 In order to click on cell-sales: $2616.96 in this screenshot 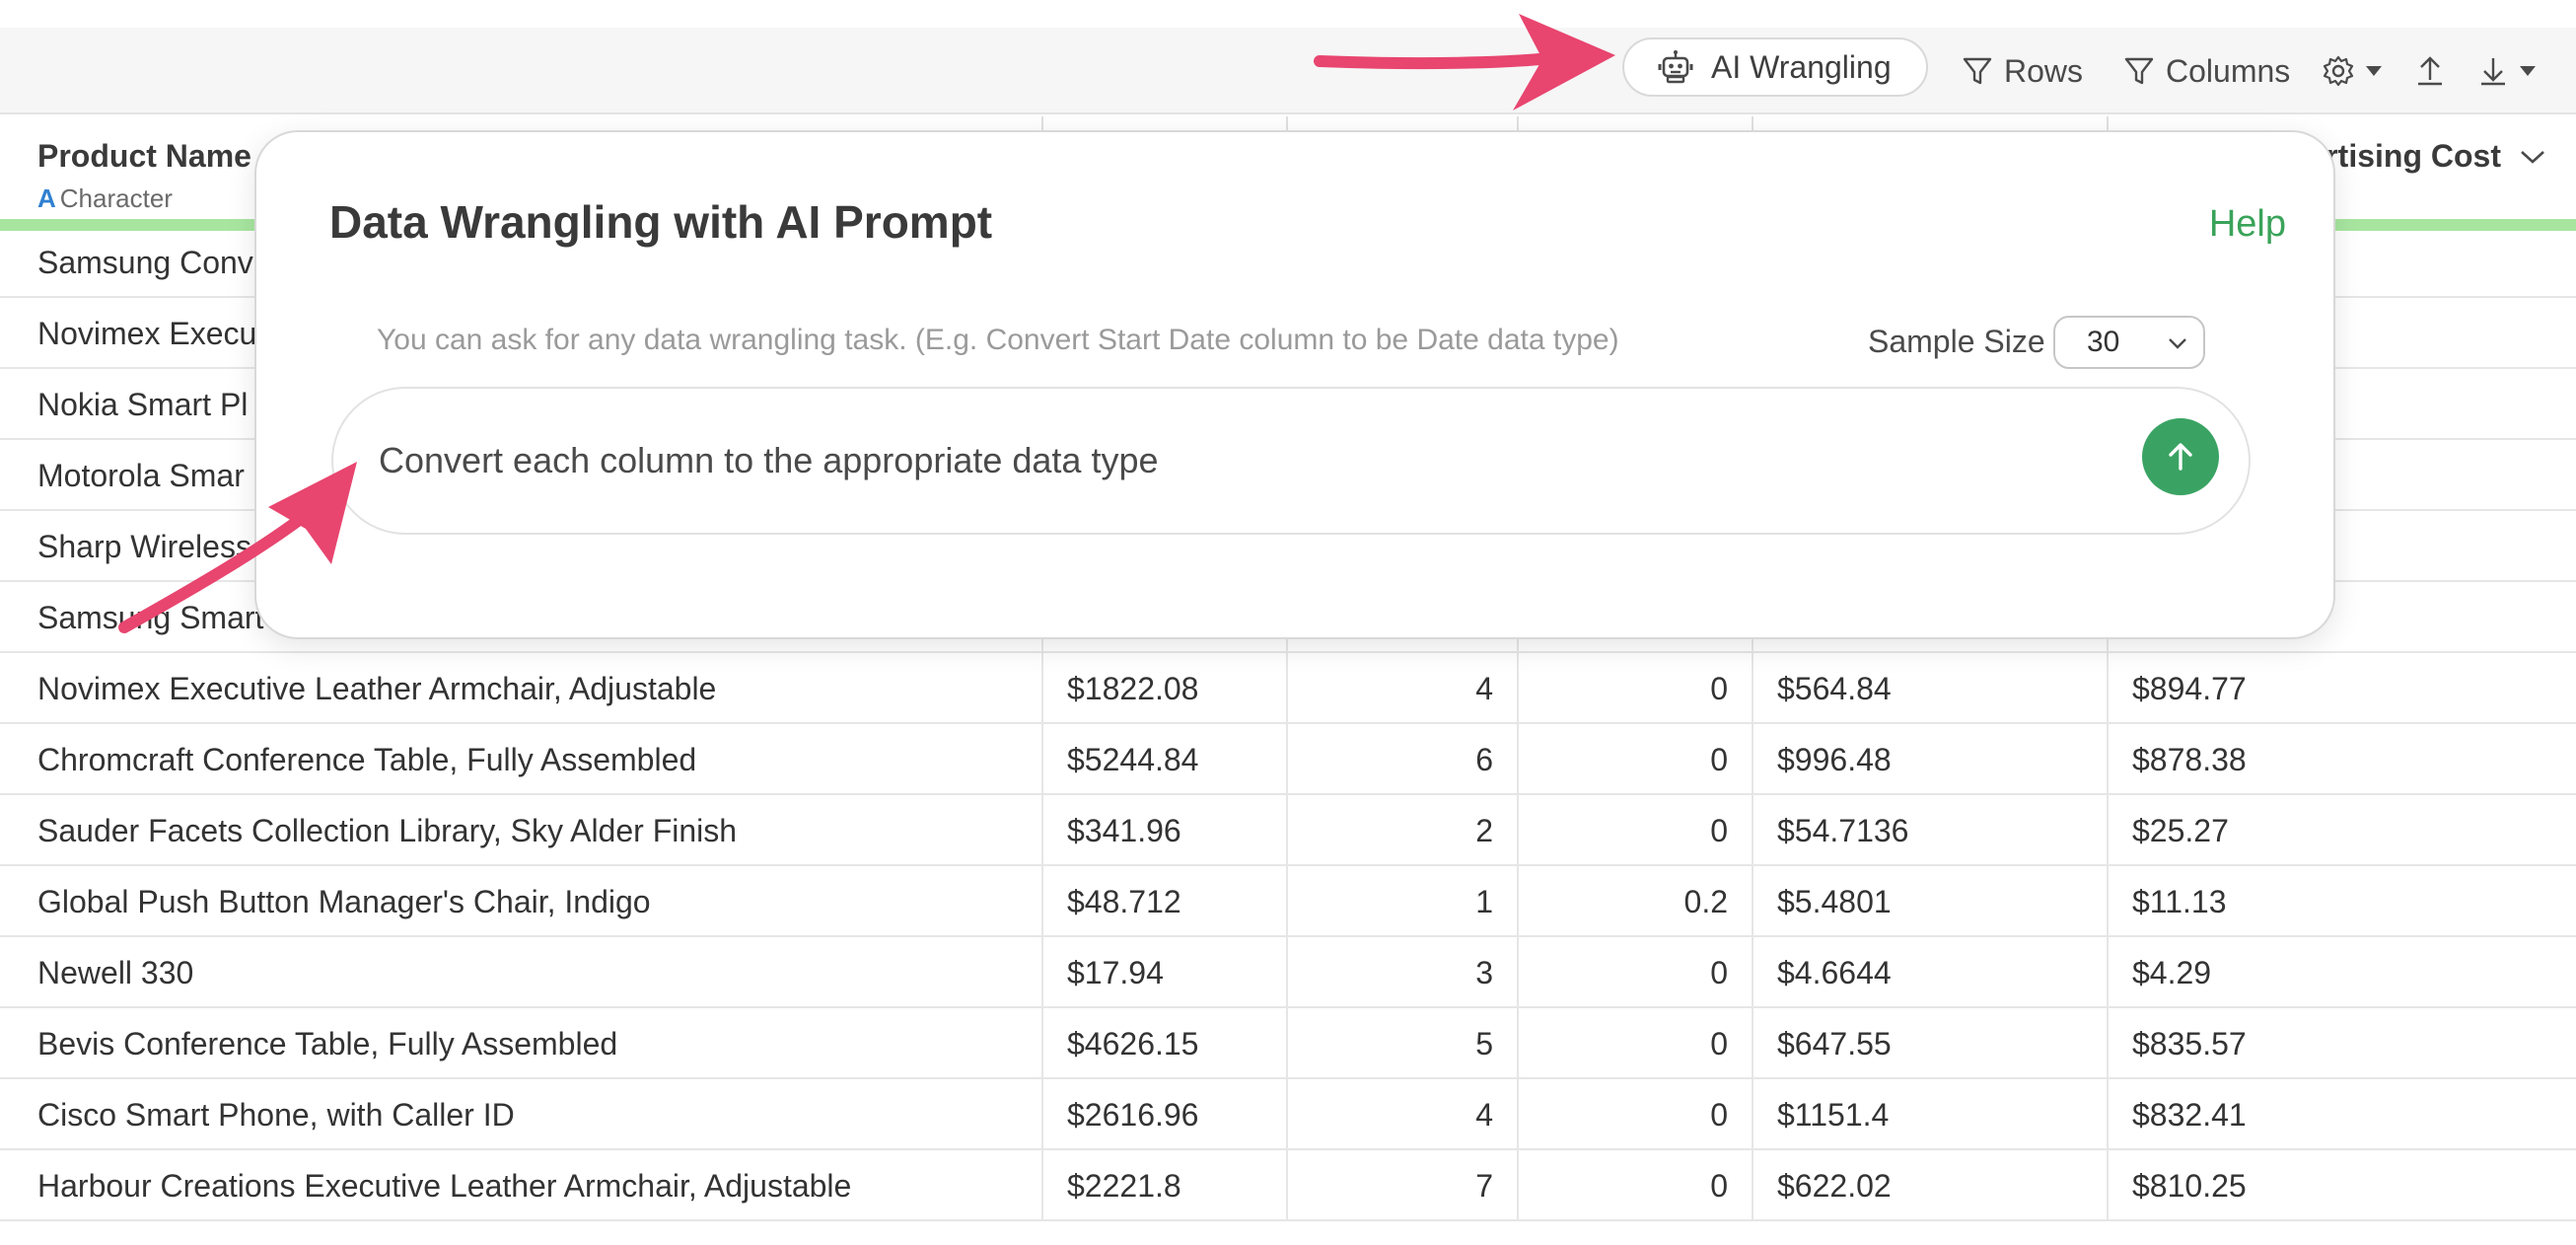, I will do `click(1165, 1114)`.